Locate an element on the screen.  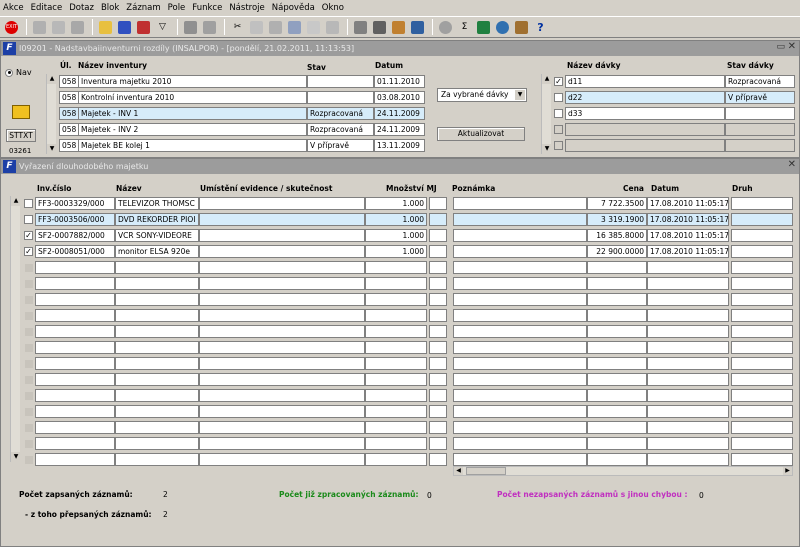
menu-item: Akce is located at coordinates (13, 8).